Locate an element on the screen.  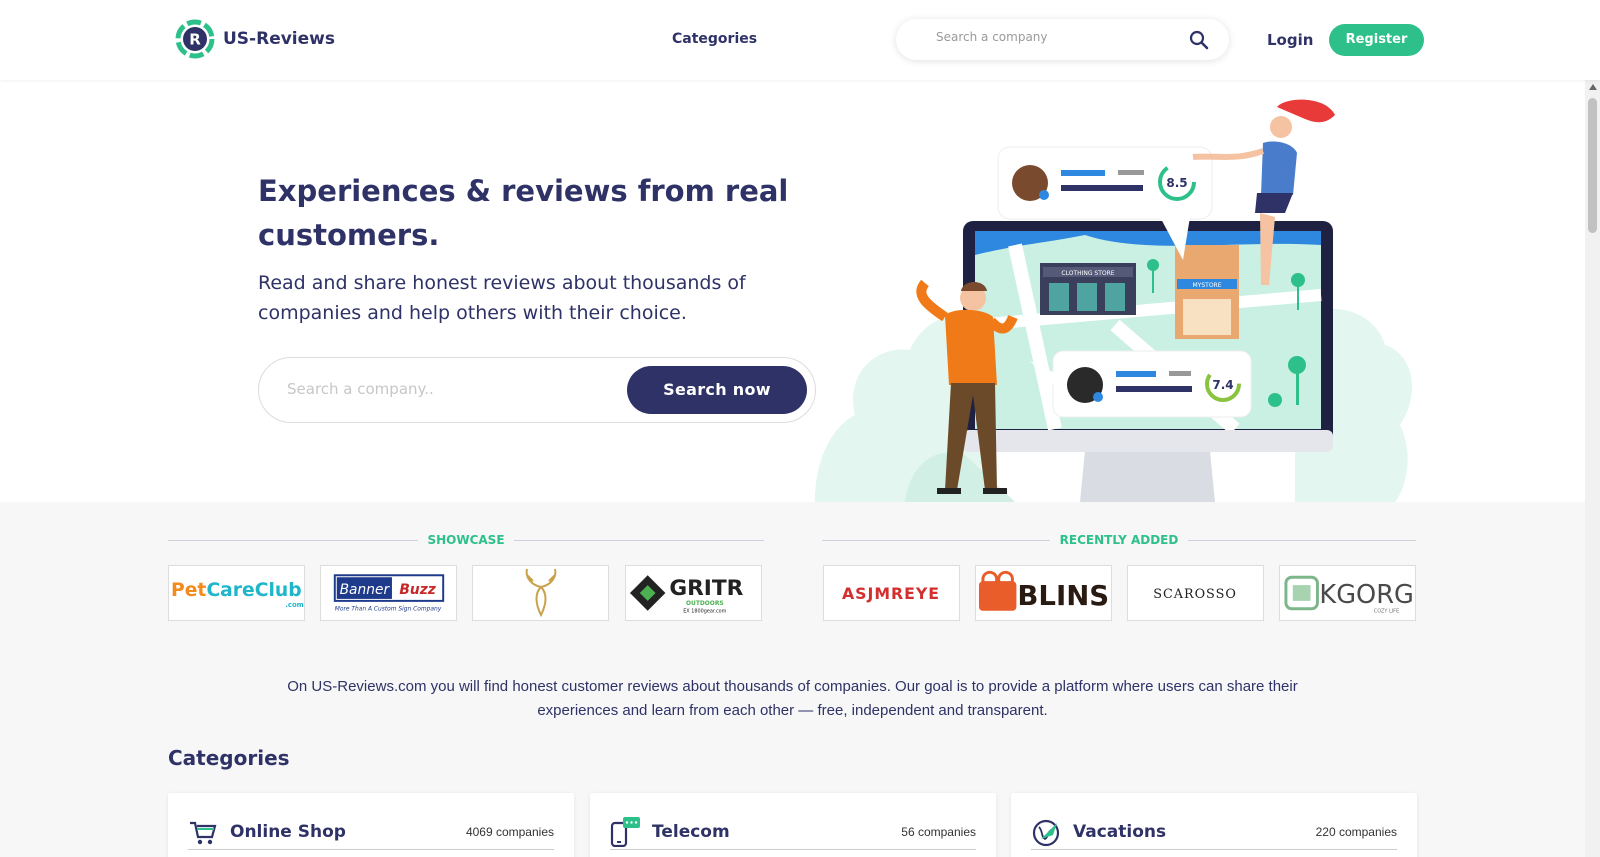
svg-text: R is located at coordinates (195, 40).